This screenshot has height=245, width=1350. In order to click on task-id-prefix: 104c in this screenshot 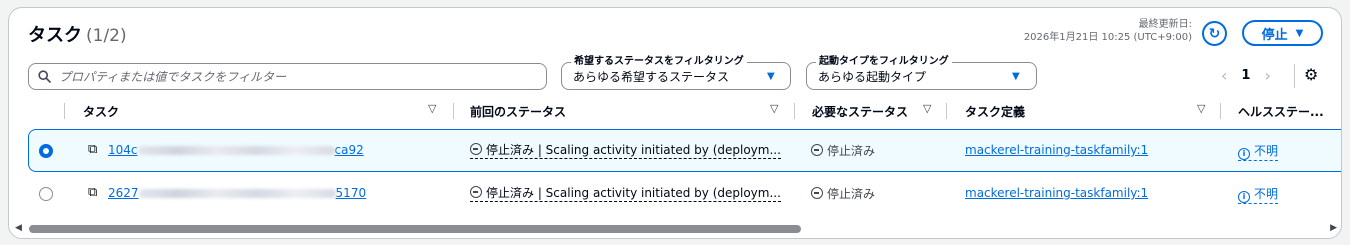, I will do `click(123, 150)`.